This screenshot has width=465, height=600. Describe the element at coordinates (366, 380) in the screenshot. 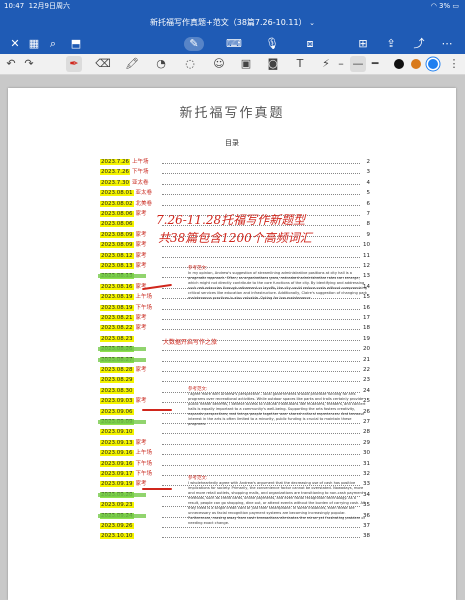

I see `toc-page-number: 23` at that location.